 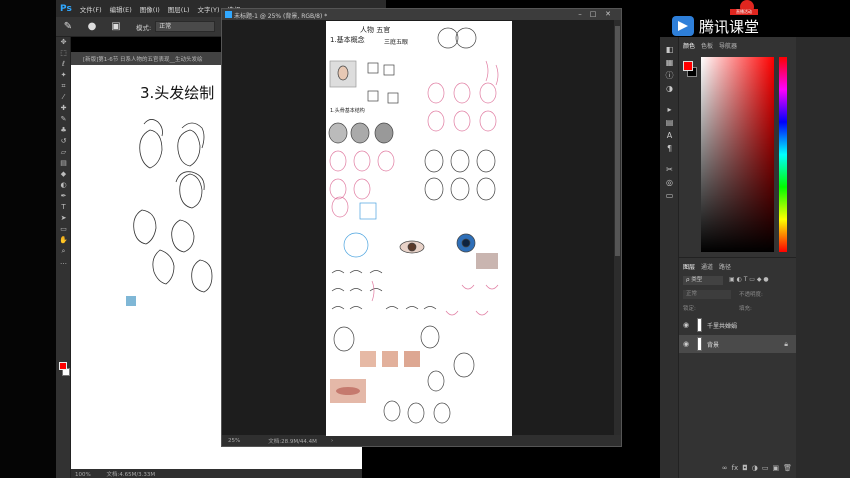 What do you see at coordinates (707, 46) in the screenshot?
I see `tab-swatches: 色板` at bounding box center [707, 46].